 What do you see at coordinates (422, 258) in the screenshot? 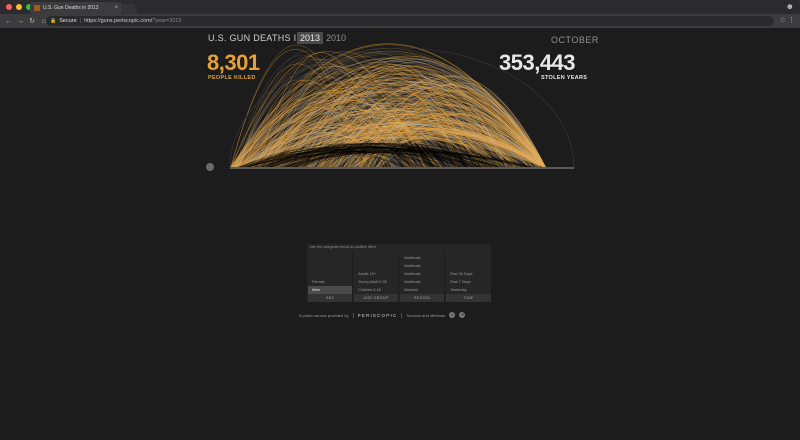
I see `filter-option-region-1: Northeast` at bounding box center [422, 258].